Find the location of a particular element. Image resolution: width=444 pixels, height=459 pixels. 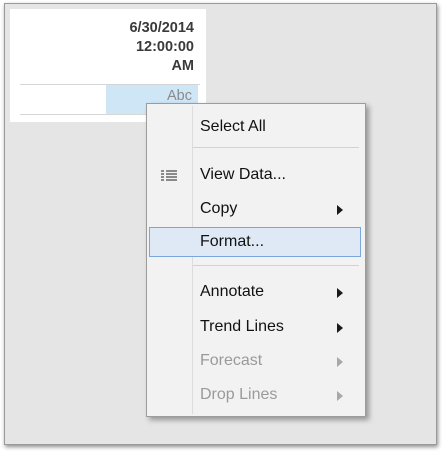

menu-item-drop-lines: Drop Lines is located at coordinates (255, 395).